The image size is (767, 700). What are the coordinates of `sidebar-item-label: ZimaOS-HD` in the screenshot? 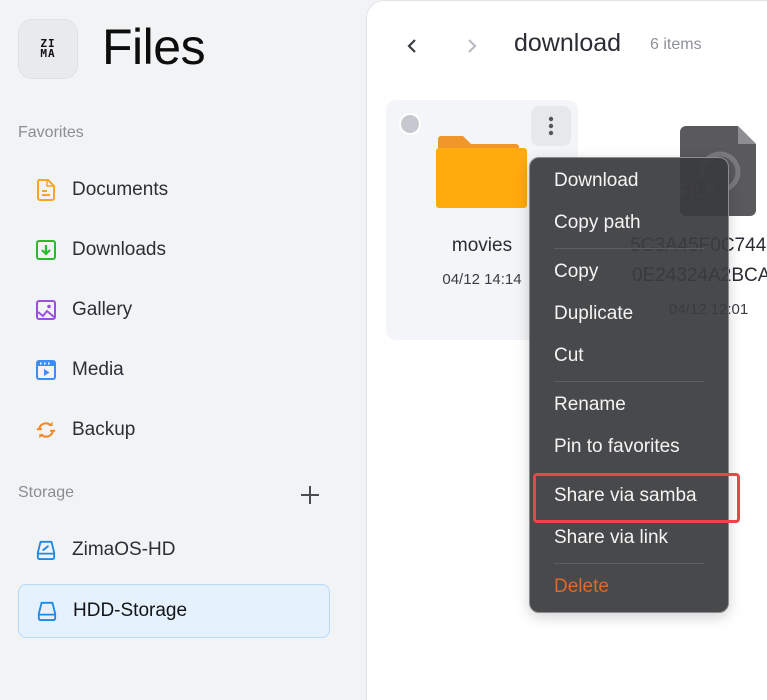 It's located at (124, 549).